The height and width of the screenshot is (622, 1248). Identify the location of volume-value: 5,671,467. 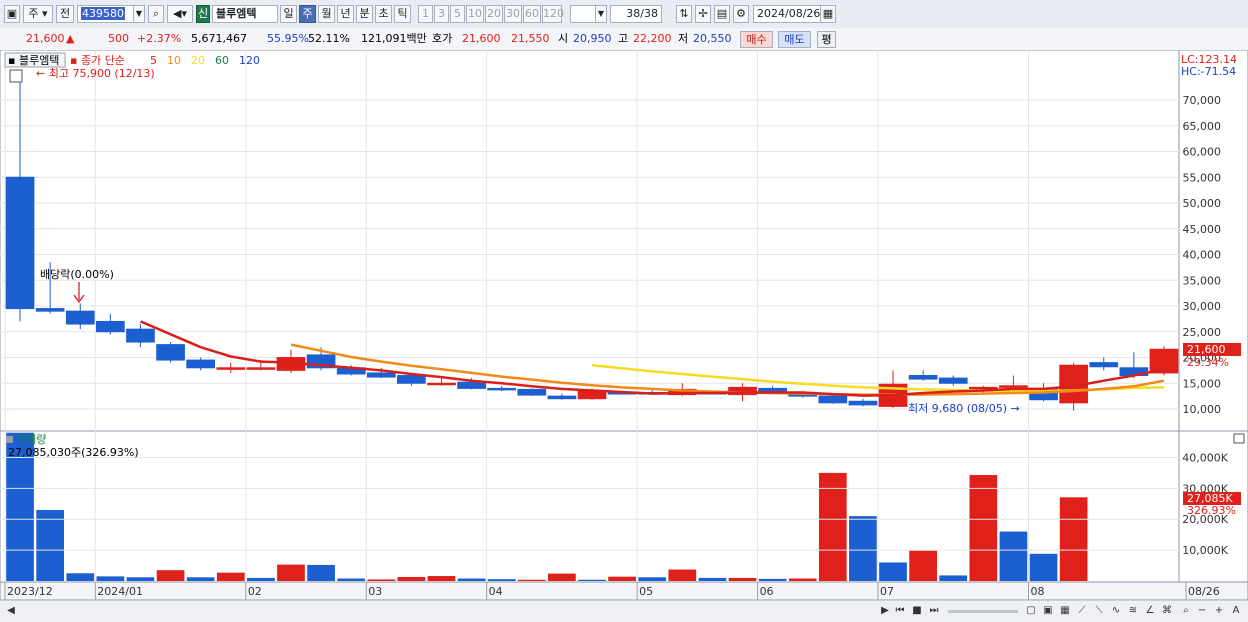
(219, 38).